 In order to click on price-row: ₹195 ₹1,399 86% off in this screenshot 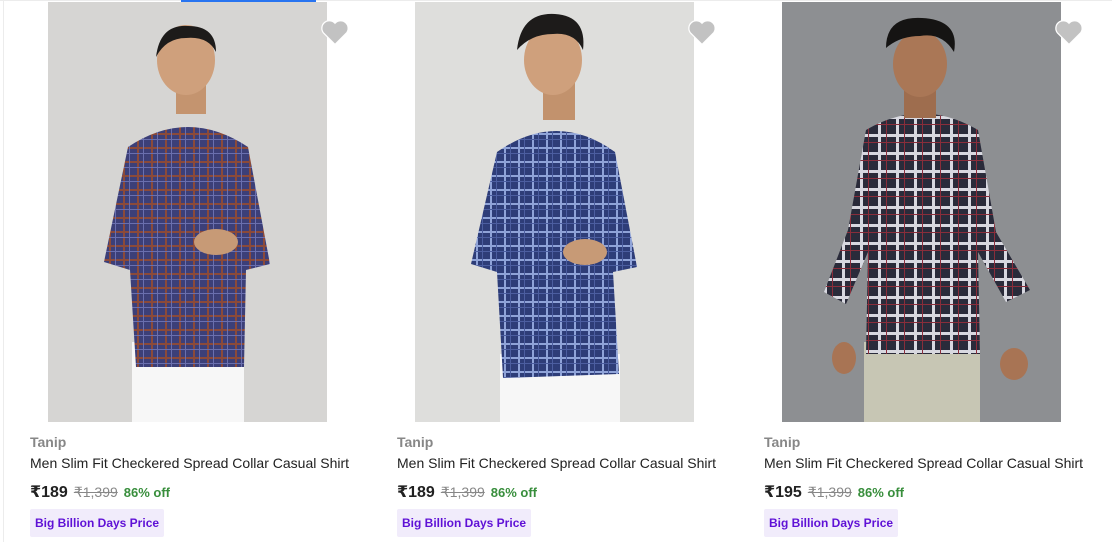, I will do `click(834, 492)`.